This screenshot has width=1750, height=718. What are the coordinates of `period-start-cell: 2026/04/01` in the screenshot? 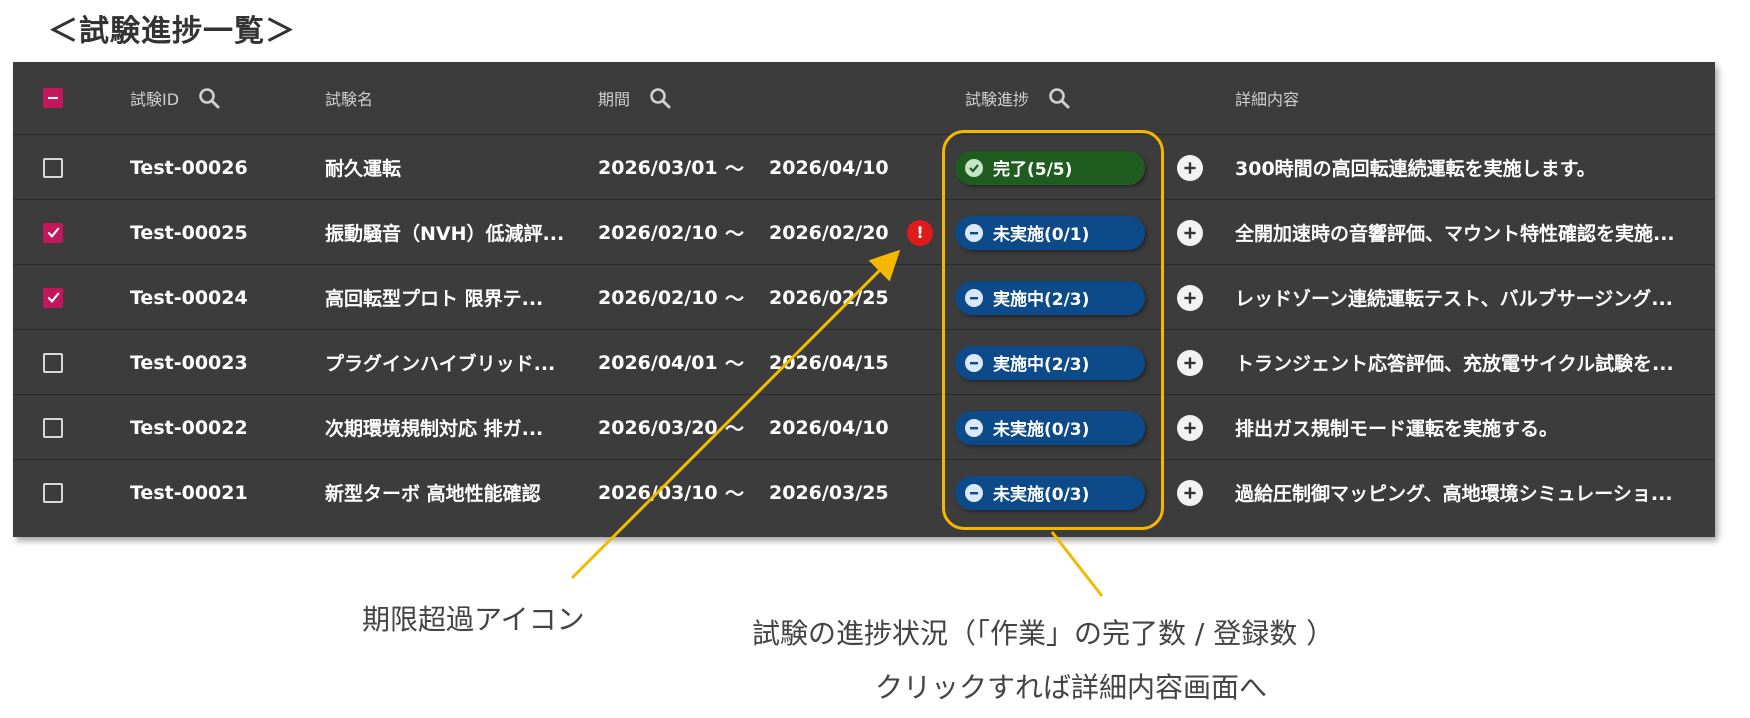 It's located at (658, 362).